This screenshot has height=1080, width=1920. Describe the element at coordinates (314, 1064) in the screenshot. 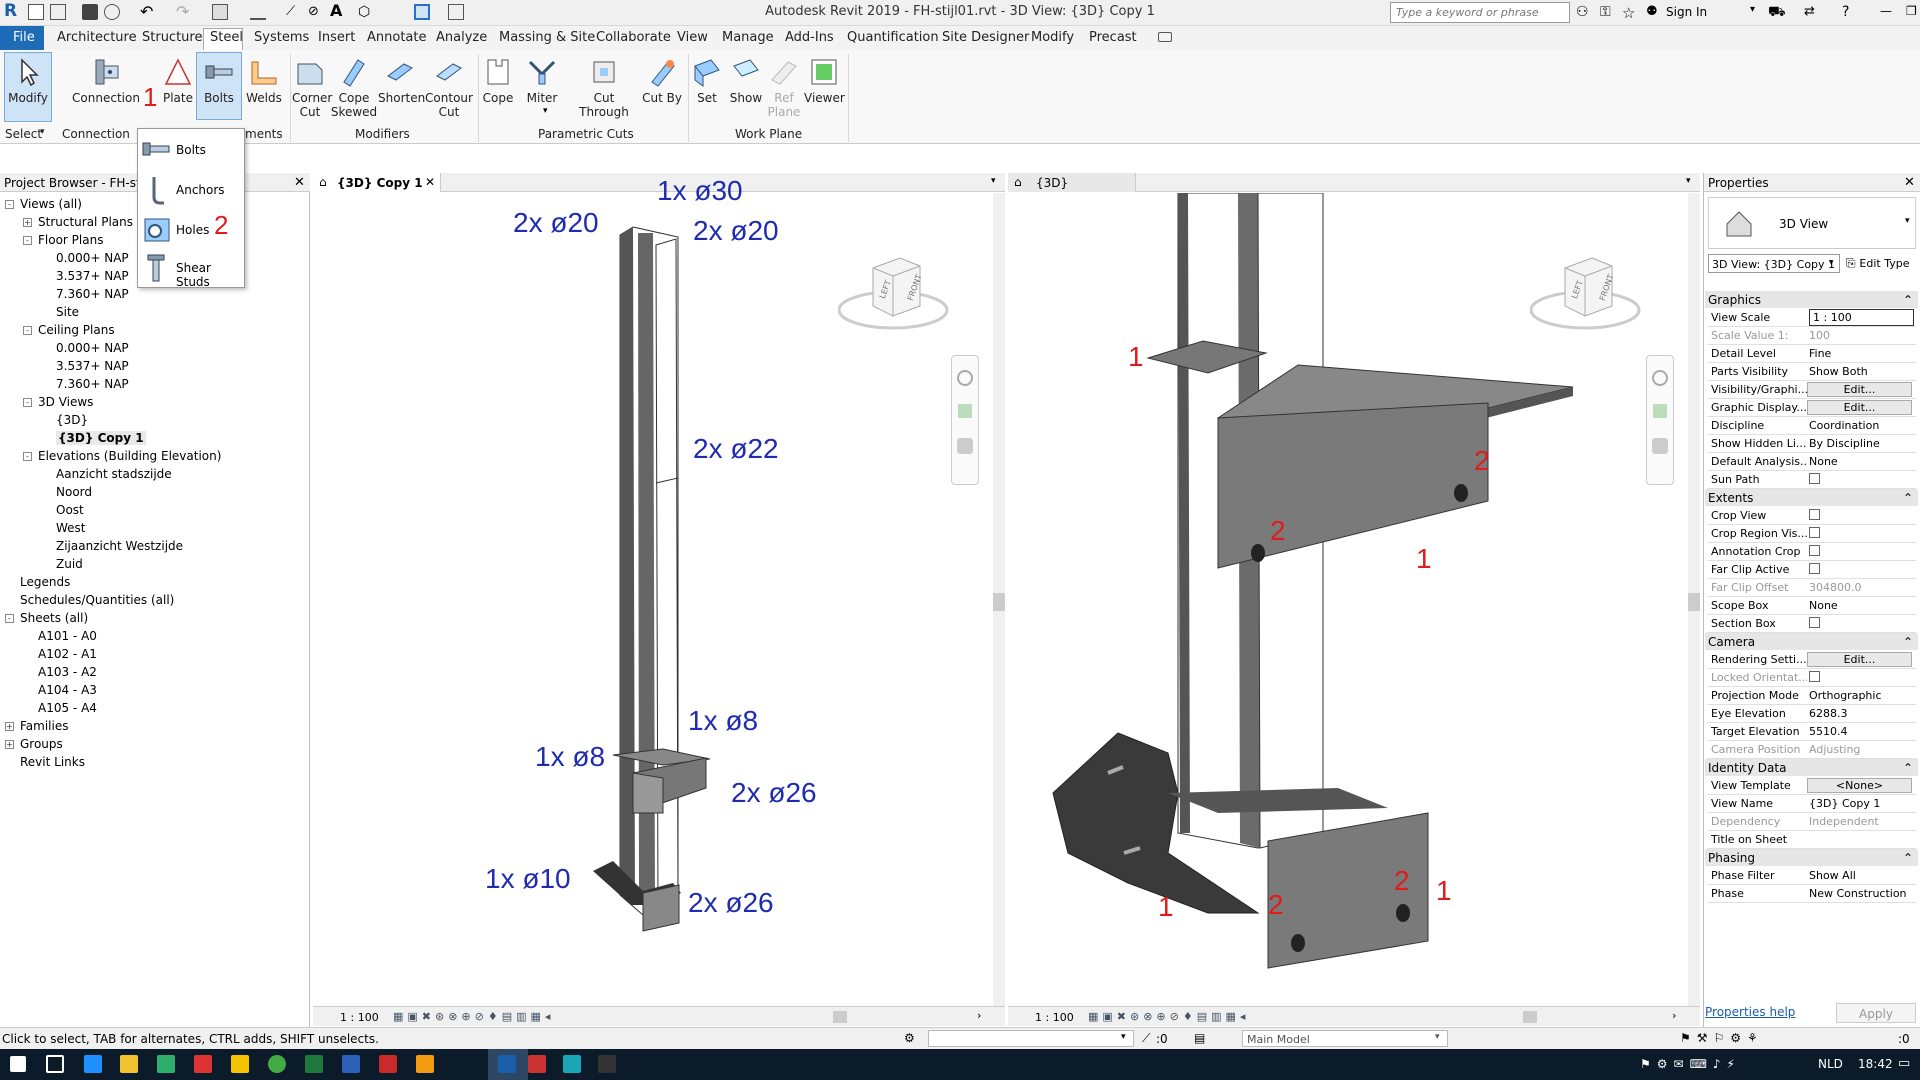

I see `excel-icon` at that location.